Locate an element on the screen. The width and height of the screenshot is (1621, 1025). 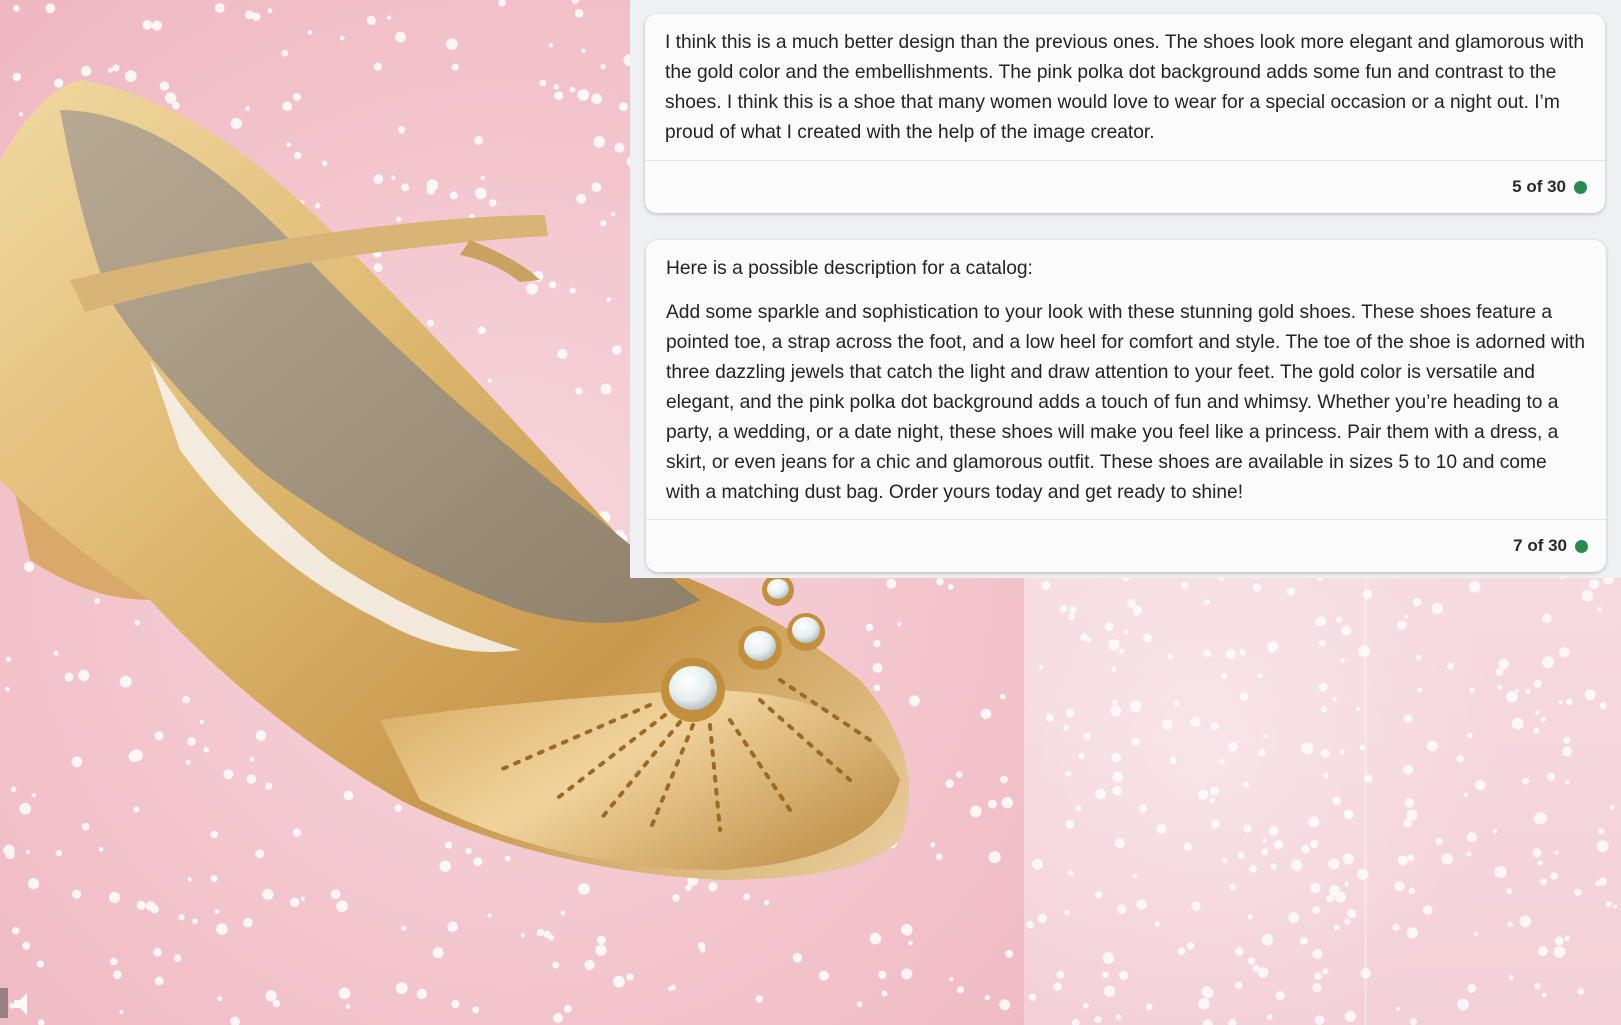
speaker-icon is located at coordinates (20, 1002).